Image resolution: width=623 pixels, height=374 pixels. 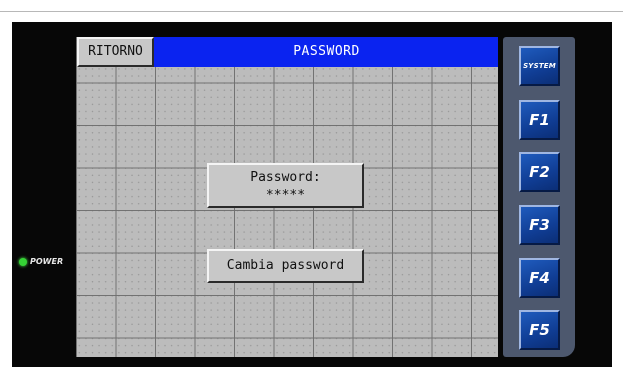 What do you see at coordinates (326, 51) in the screenshot?
I see `page-title: PASSWORD` at bounding box center [326, 51].